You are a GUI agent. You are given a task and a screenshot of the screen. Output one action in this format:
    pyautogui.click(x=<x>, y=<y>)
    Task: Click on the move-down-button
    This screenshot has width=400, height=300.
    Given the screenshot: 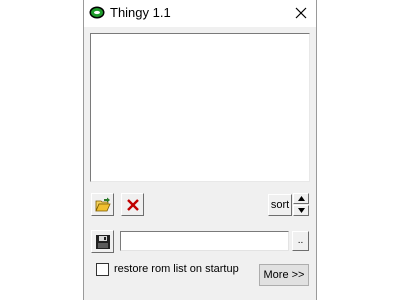 What is the action you would take?
    pyautogui.click(x=301, y=210)
    